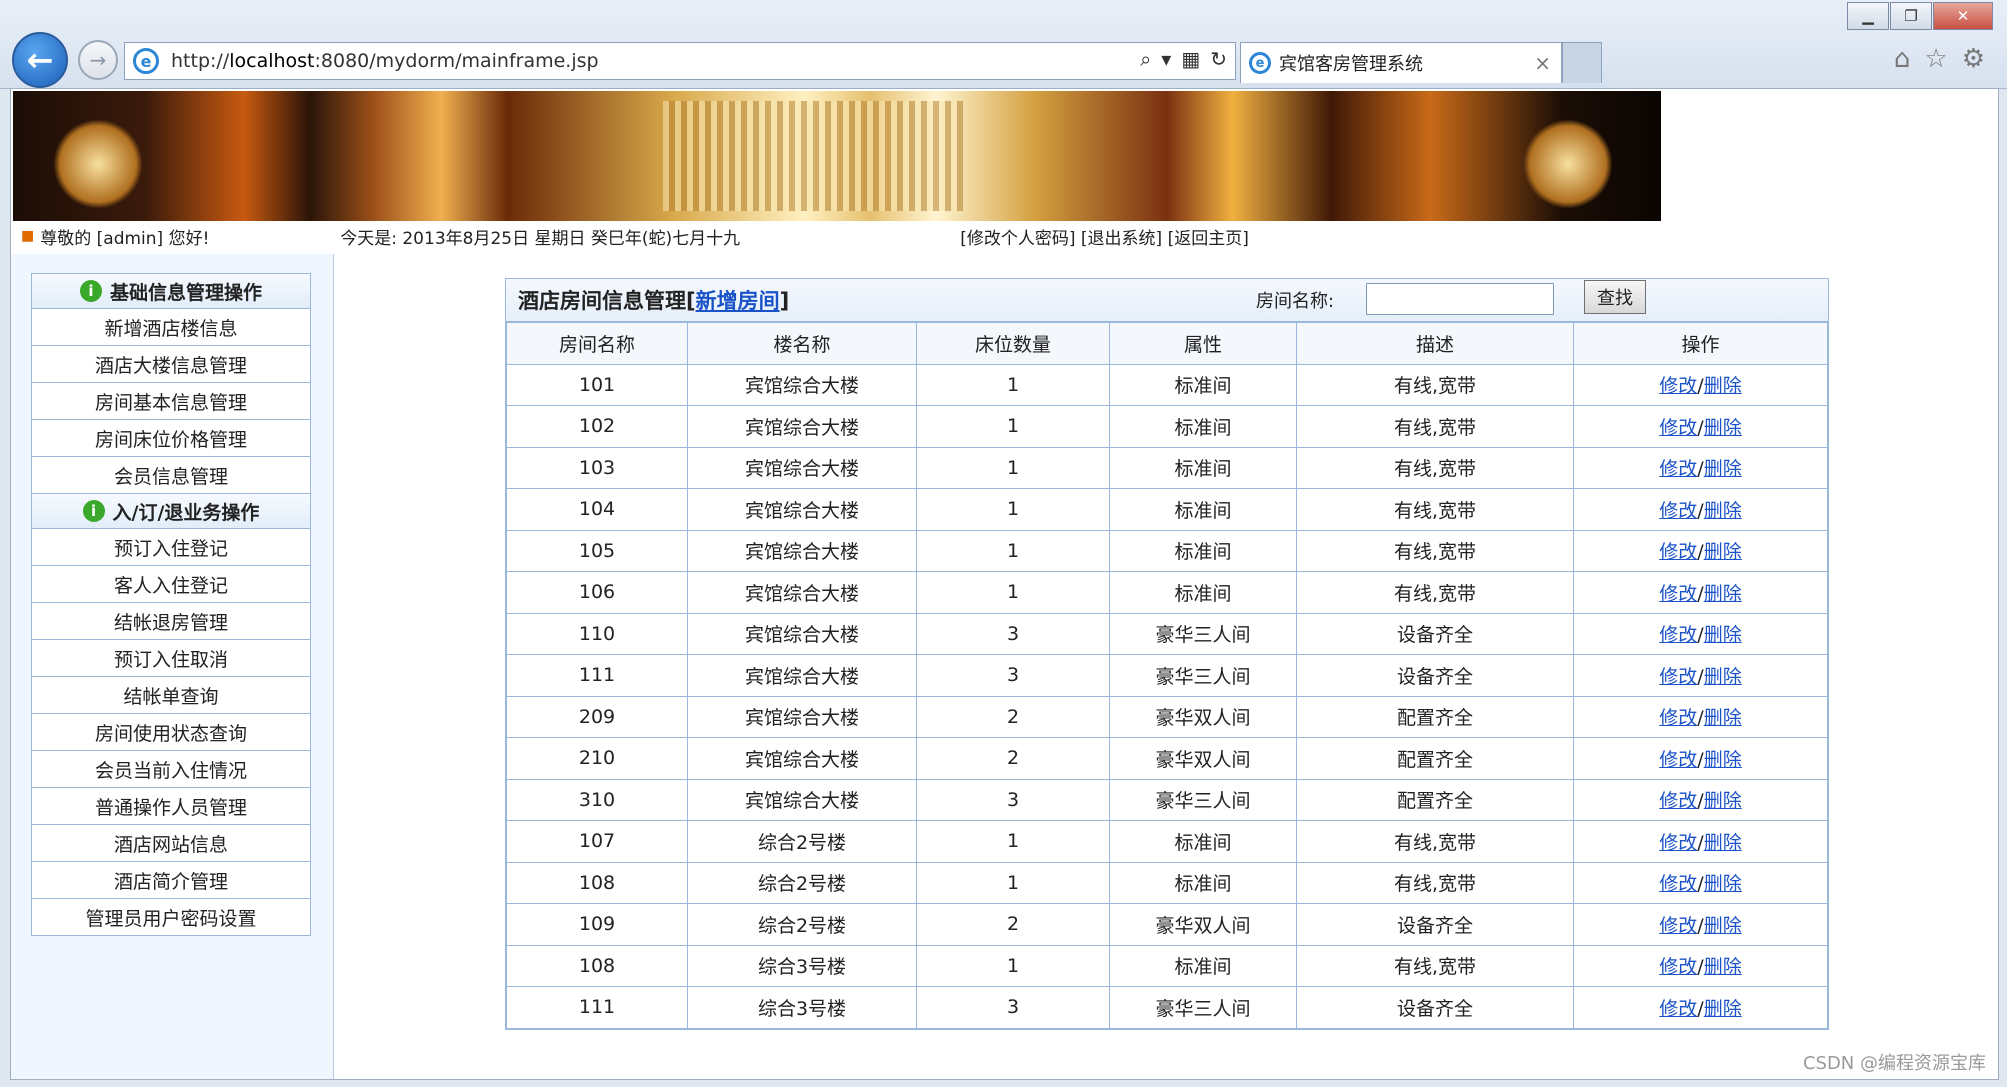 This screenshot has width=2007, height=1087. Describe the element at coordinates (1167, 716) in the screenshot. I see `table-row: 209 宾馆综合大楼 2 豪华双人间 配置齐全 修改/删除` at that location.